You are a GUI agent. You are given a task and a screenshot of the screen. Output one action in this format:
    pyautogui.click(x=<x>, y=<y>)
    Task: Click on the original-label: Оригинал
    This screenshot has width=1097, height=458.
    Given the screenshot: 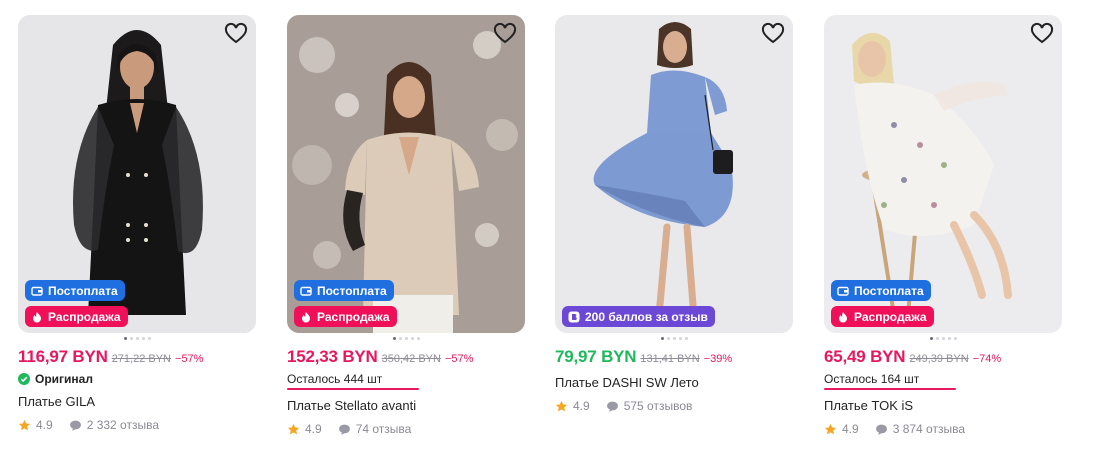 What is the action you would take?
    pyautogui.click(x=137, y=379)
    